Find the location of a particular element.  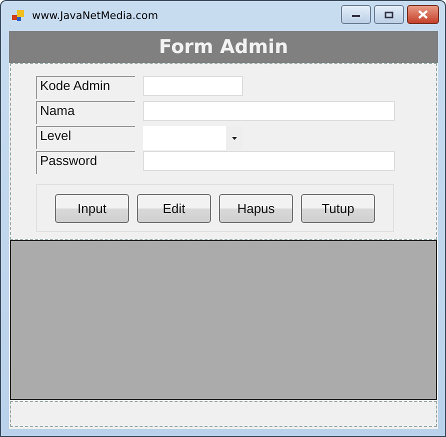

field-label: Nama is located at coordinates (85, 112).